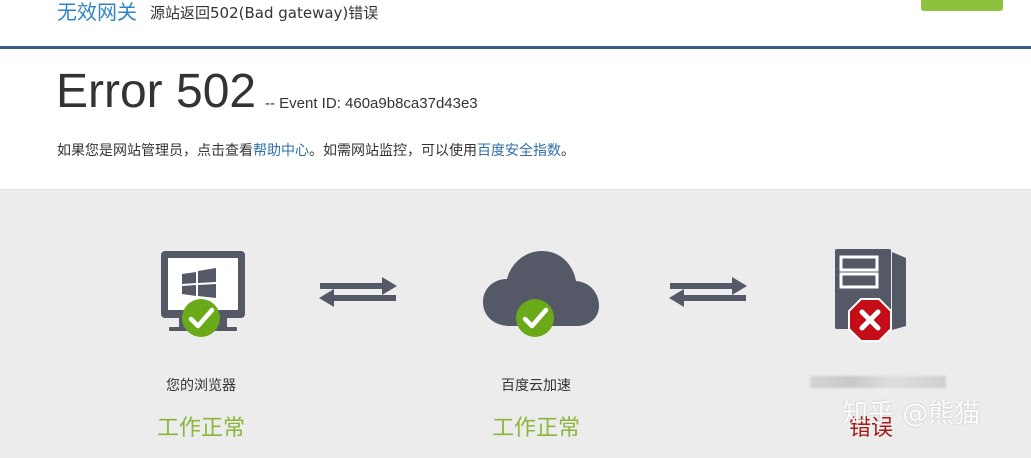 The image size is (1031, 458). What do you see at coordinates (264, 13) in the screenshot?
I see `error-subtitle: 源站返回502(Bad gateway)错误` at bounding box center [264, 13].